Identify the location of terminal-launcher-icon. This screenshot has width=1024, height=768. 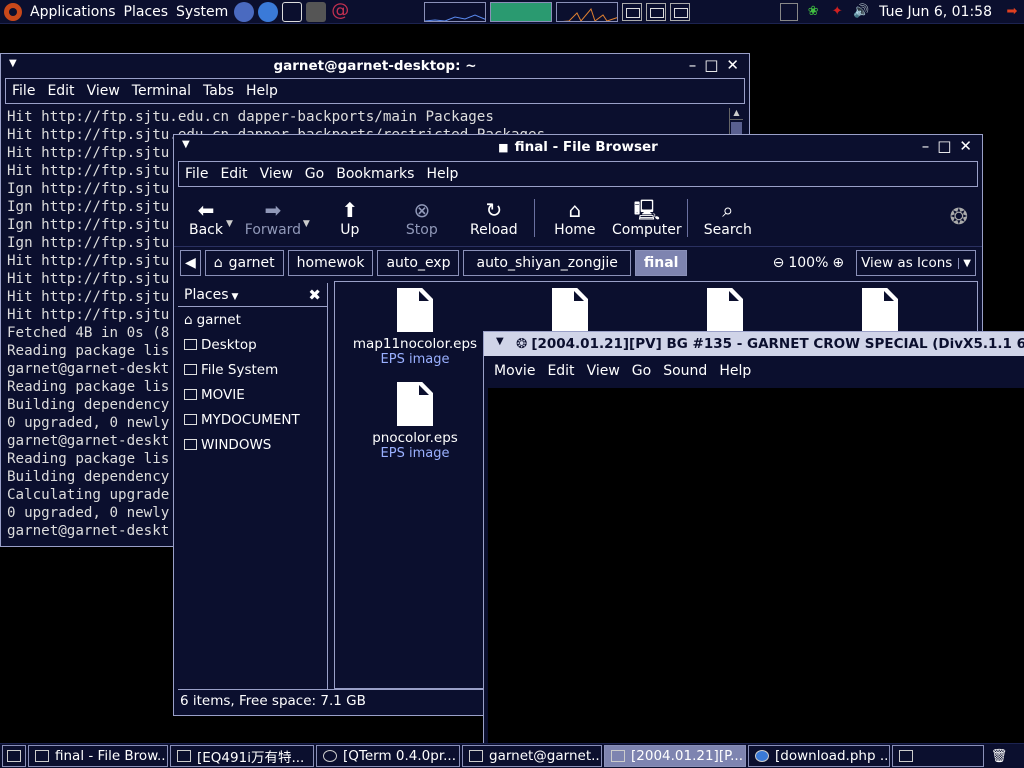
(316, 11).